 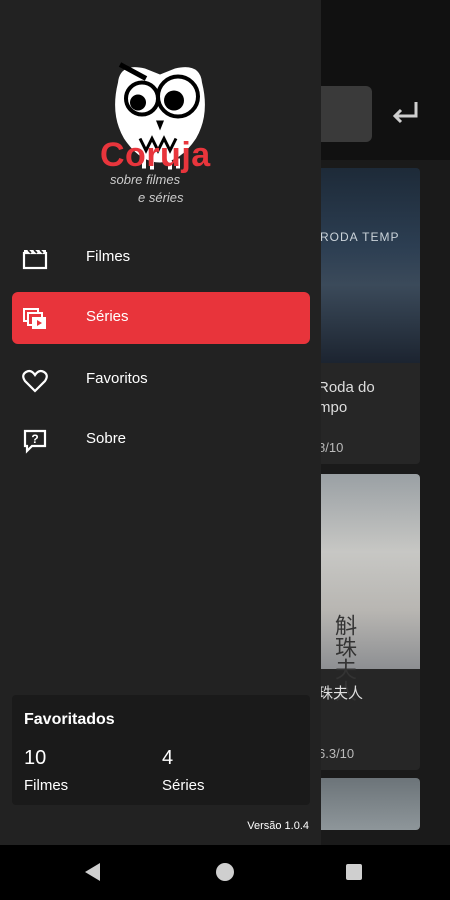 I want to click on series-title: Roda do mpo, so click(x=346, y=397).